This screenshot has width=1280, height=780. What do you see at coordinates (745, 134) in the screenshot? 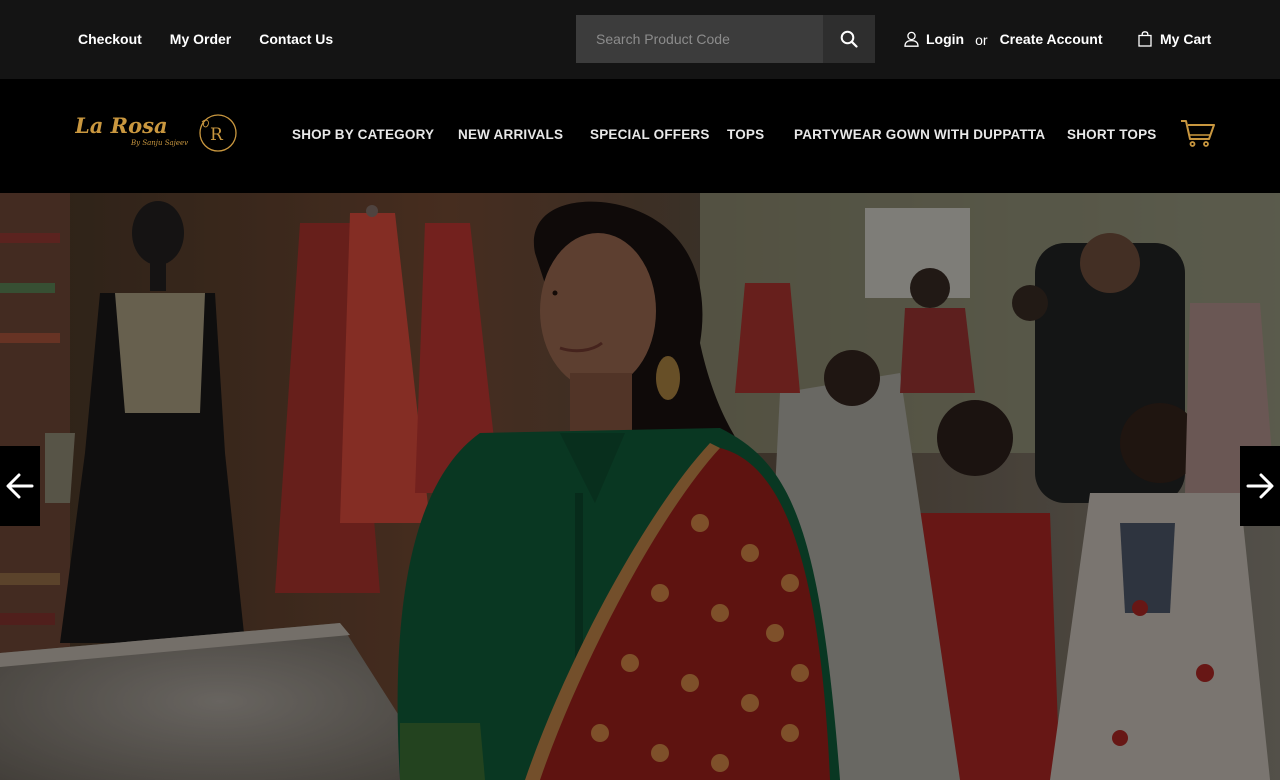
I see `nav-tops: TOPS` at bounding box center [745, 134].